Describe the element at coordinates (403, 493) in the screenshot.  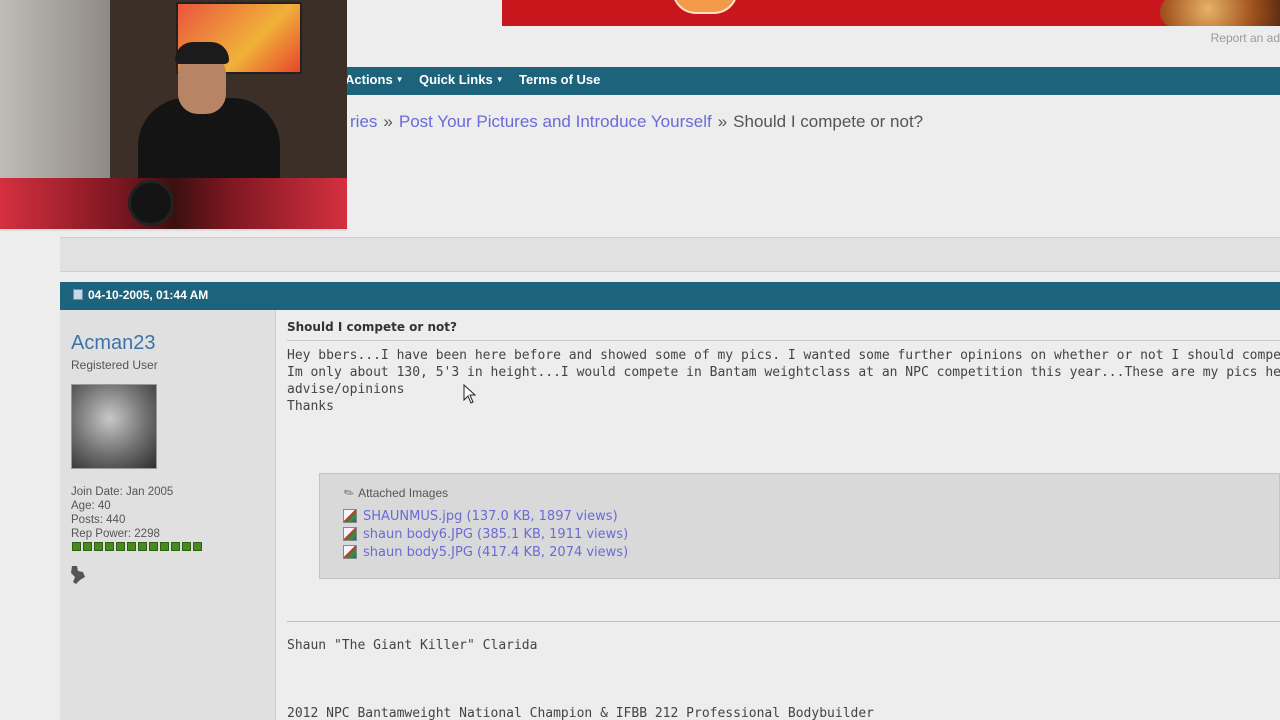
I see `attachments-header-label: Attached Images` at that location.